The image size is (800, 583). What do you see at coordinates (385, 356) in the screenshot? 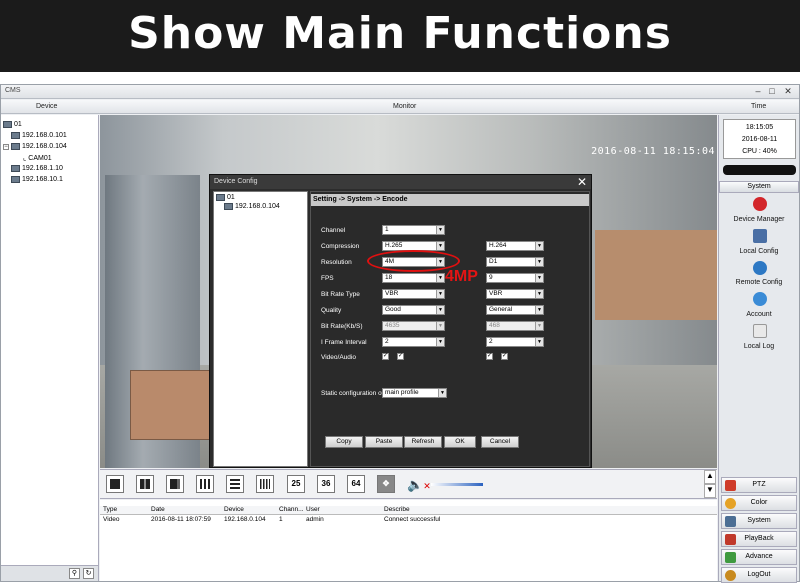
I see `main-video-checkbox: ✓` at bounding box center [385, 356].